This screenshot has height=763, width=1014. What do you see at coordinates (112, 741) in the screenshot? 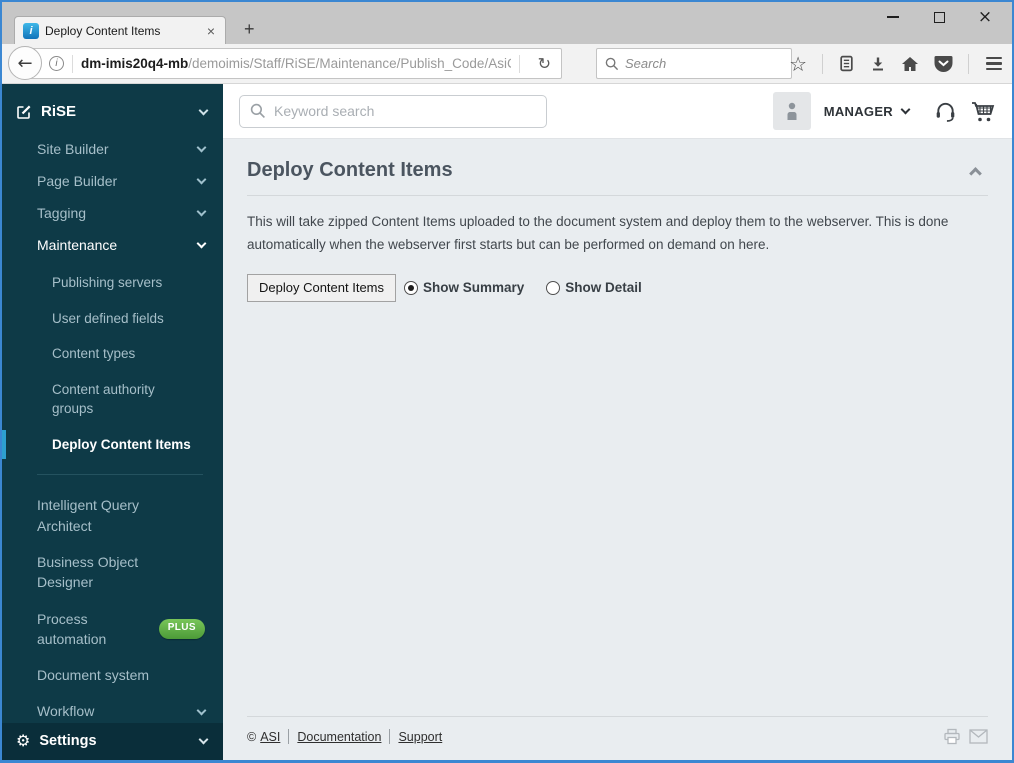
I see `sidebar-item-settings: ⚙ Settings` at bounding box center [112, 741].